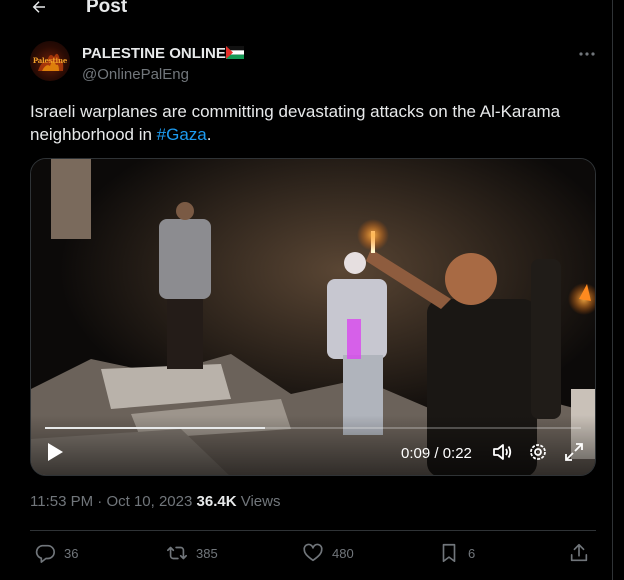 The width and height of the screenshot is (624, 580). I want to click on post-date: Oct 10, 2023, so click(149, 501).